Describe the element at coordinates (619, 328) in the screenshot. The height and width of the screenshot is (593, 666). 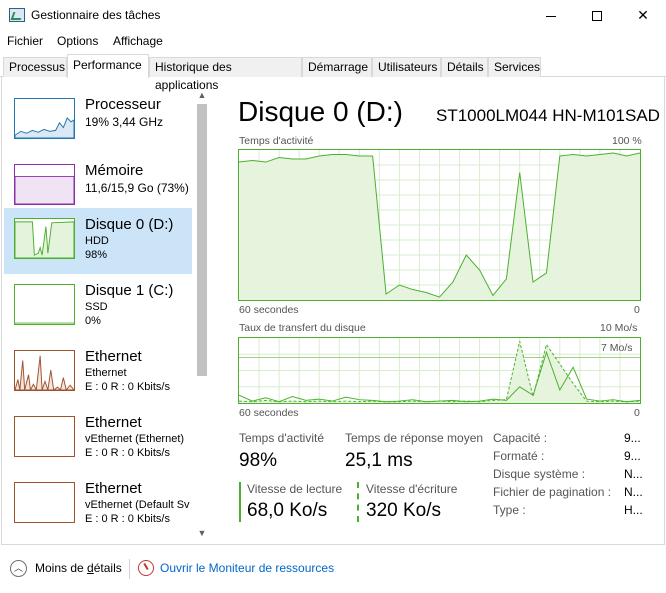
I see `transfer-chart-max: 10 Mo/s` at that location.